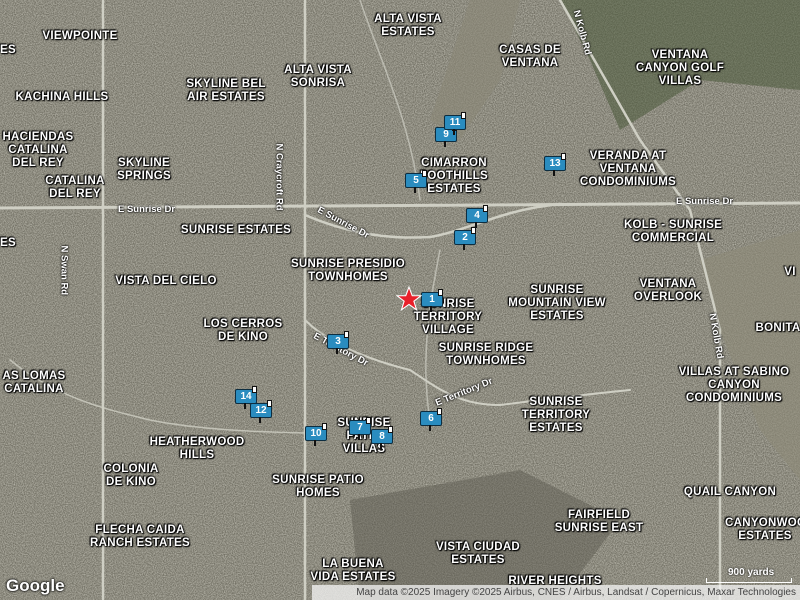 This screenshot has height=600, width=800. I want to click on place-label: SUNRISE ESTATES, so click(236, 230).